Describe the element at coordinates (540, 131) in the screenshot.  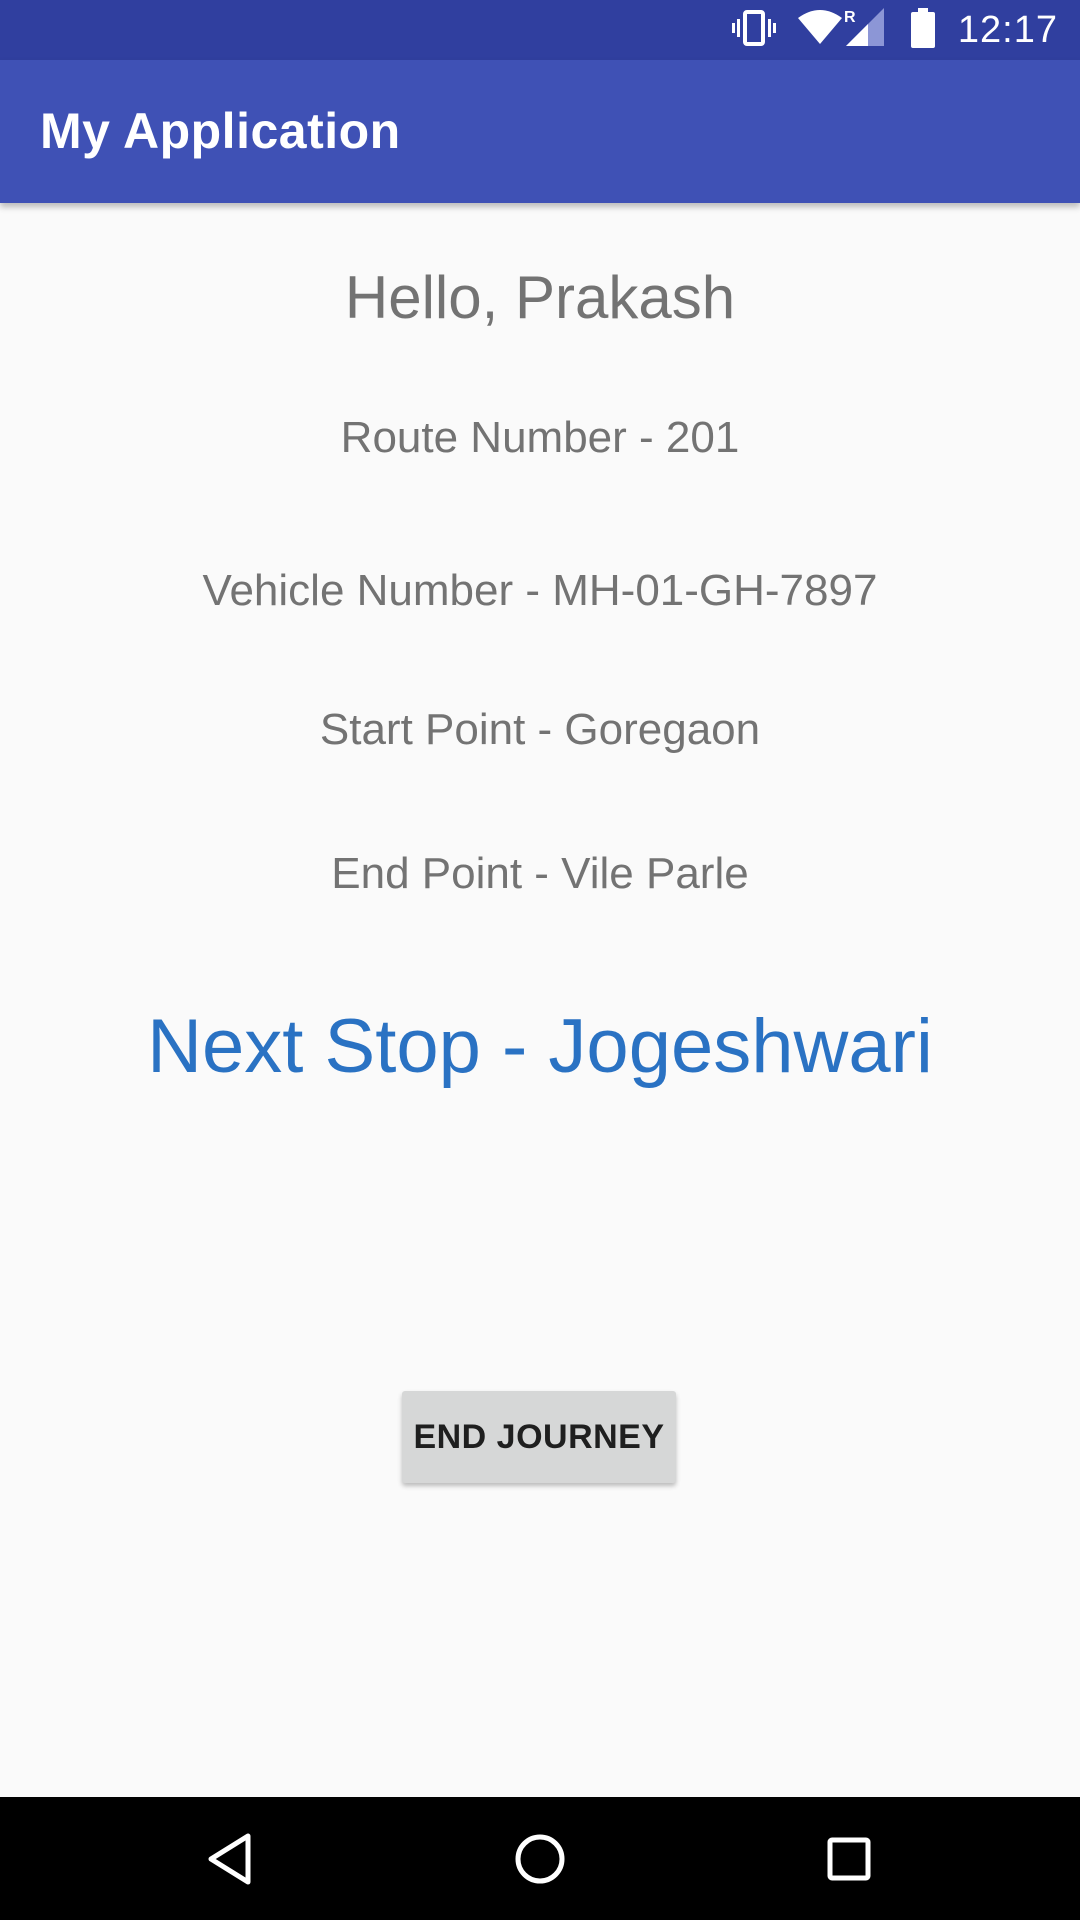
I see `app-bar: My Application` at that location.